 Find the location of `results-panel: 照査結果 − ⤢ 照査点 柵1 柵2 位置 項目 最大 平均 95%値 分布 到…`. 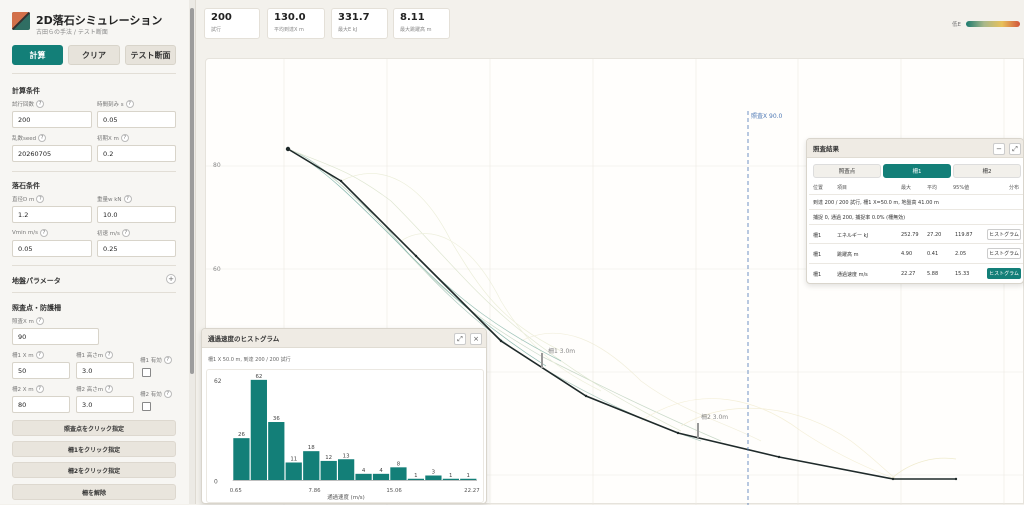

results-panel: 照査結果 − ⤢ 照査点 柵1 柵2 位置 項目 最大 平均 95%値 分布 到… is located at coordinates (915, 211).